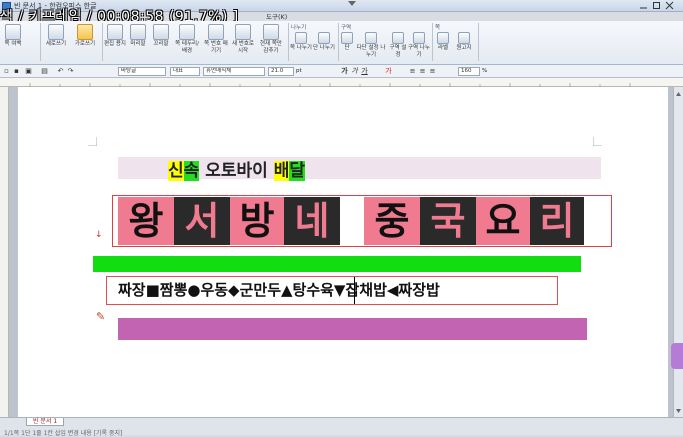 Image resolution: width=683 pixels, height=437 pixels. Describe the element at coordinates (63, 433) in the screenshot. I see `status-info: 1/1쪽 1단 1줄 1칸 삽입 변경 내용 [기록 중지]` at that location.